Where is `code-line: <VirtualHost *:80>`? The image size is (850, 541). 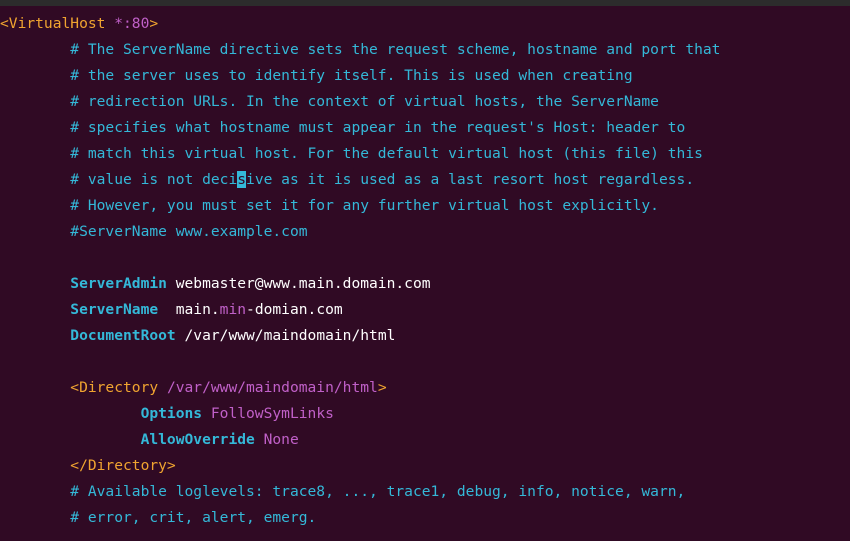 code-line: <VirtualHost *:80> is located at coordinates (79, 24).